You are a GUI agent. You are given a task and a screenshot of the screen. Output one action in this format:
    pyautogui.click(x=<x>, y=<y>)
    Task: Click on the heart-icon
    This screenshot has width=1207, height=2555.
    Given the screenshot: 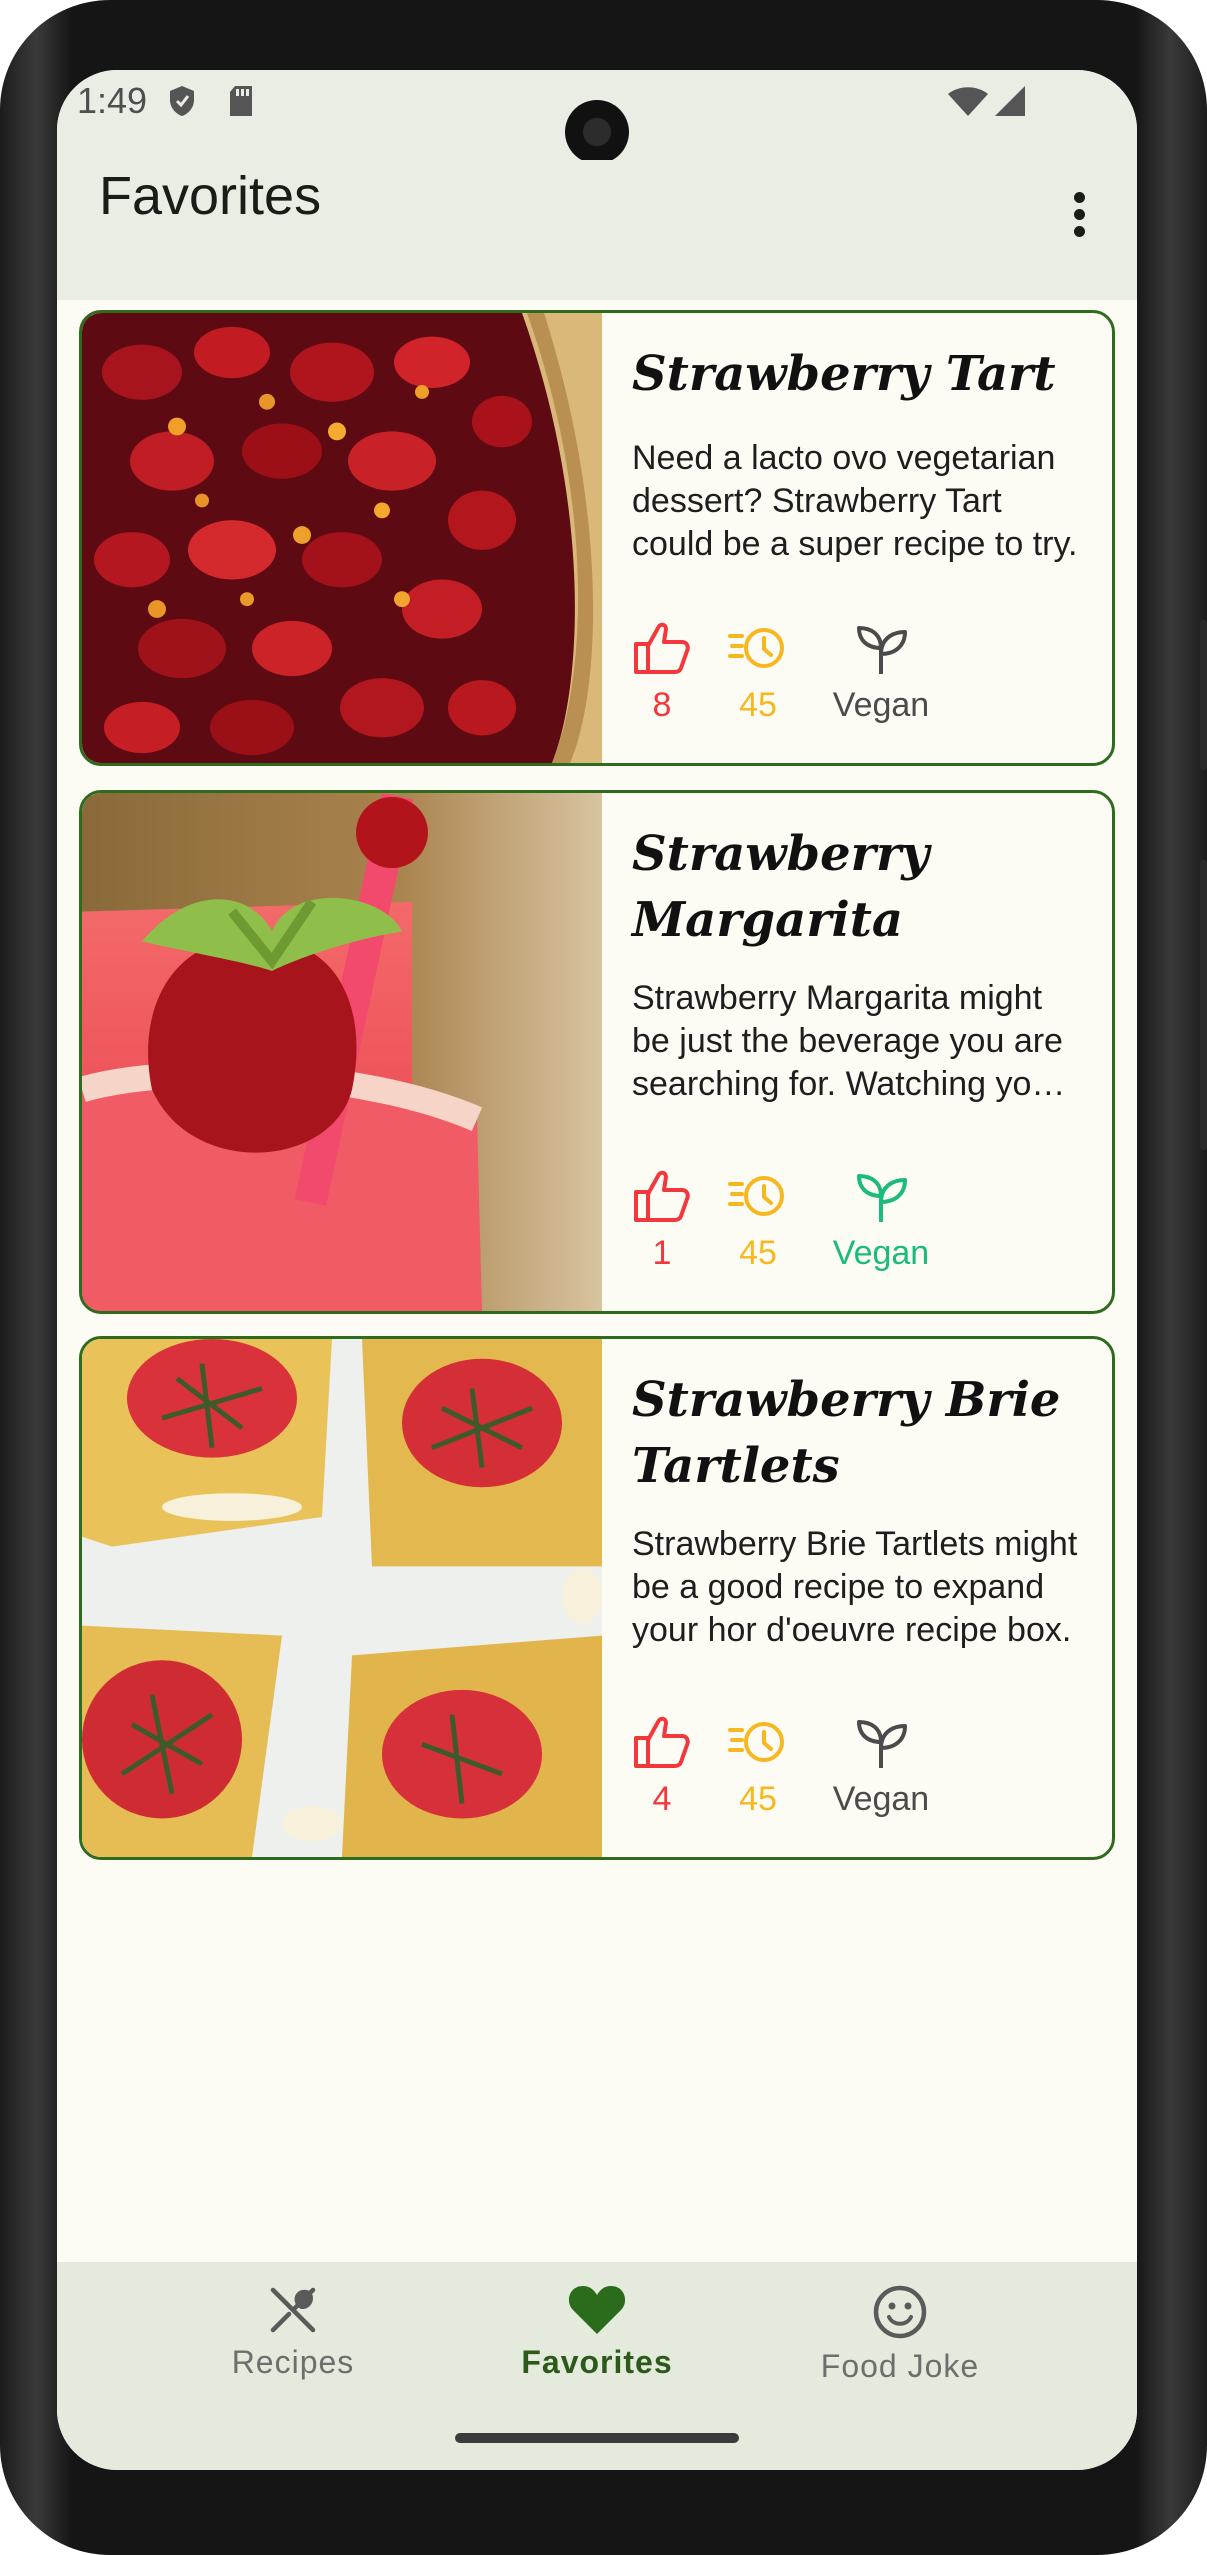 What is the action you would take?
    pyautogui.click(x=597, y=2310)
    